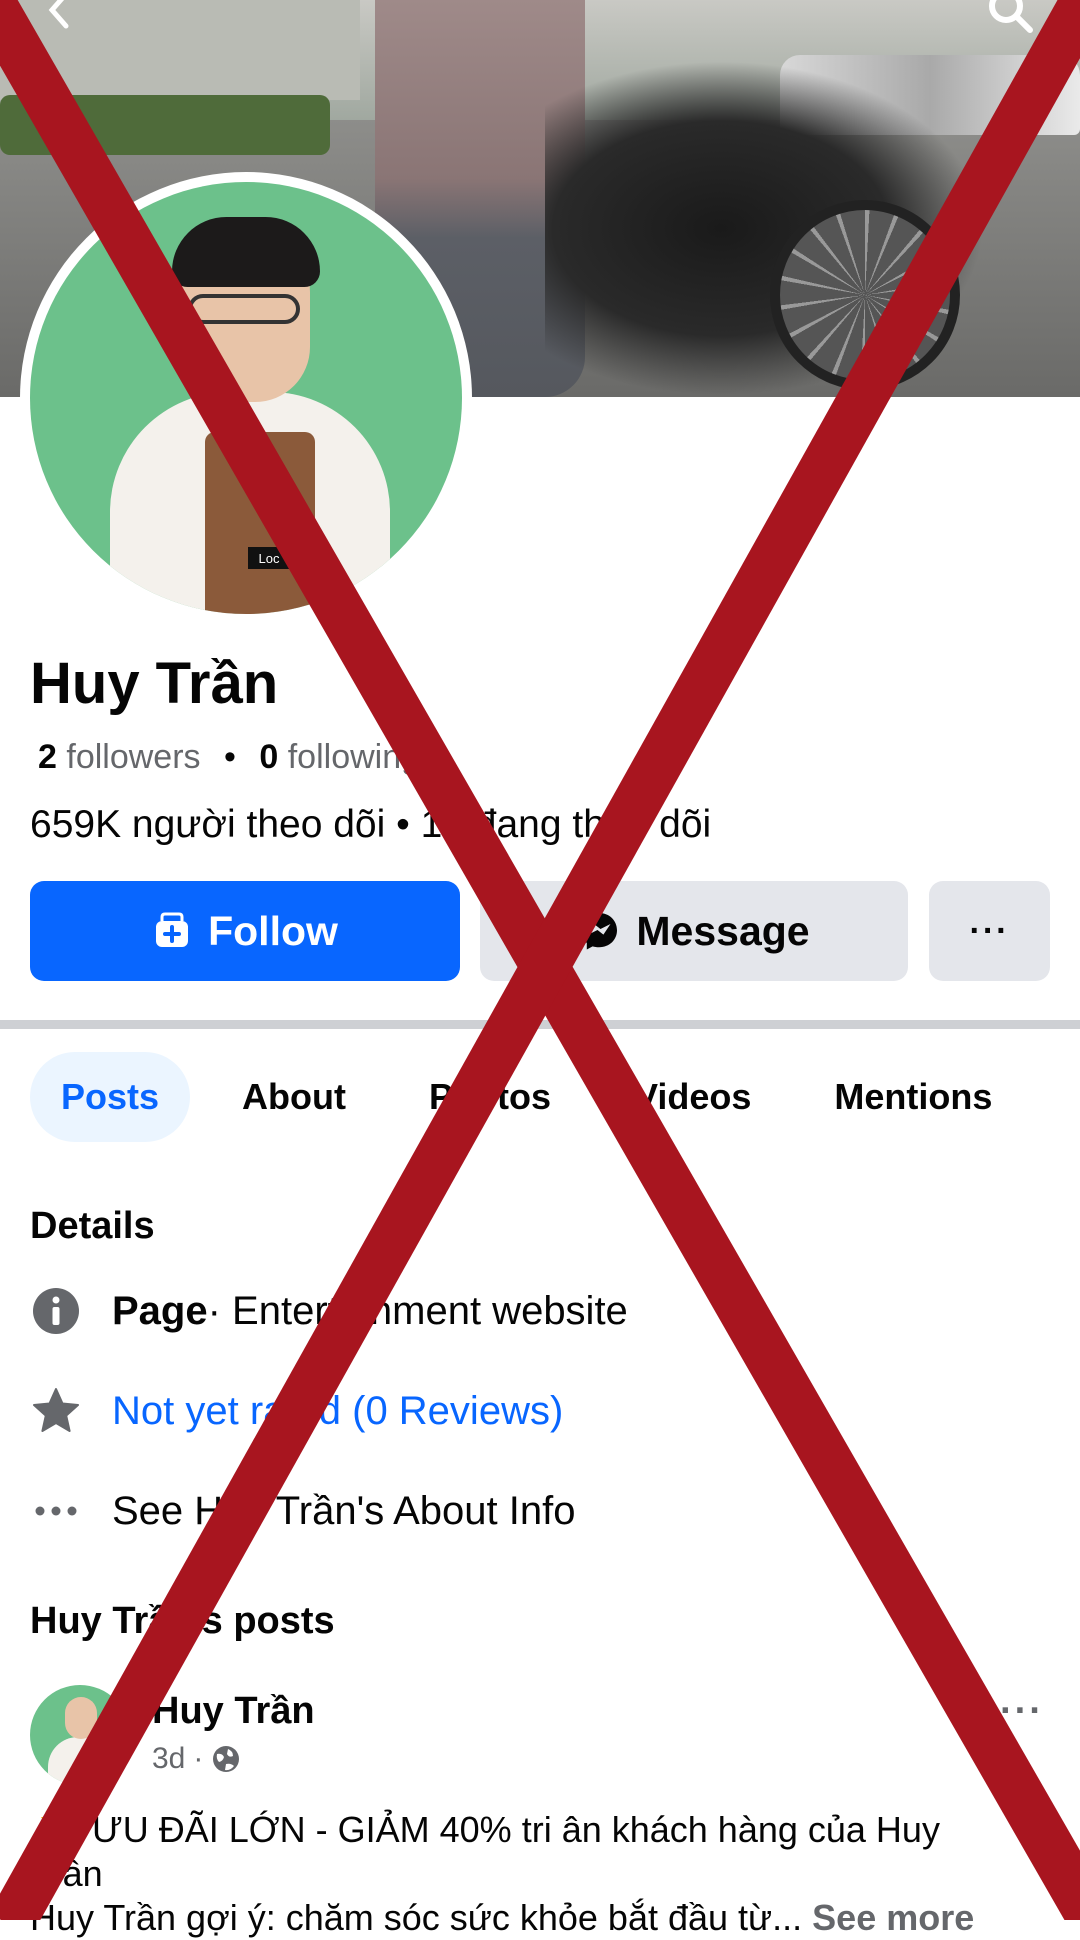 The width and height of the screenshot is (1080, 1940). What do you see at coordinates (599, 931) in the screenshot?
I see `messenger-icon` at bounding box center [599, 931].